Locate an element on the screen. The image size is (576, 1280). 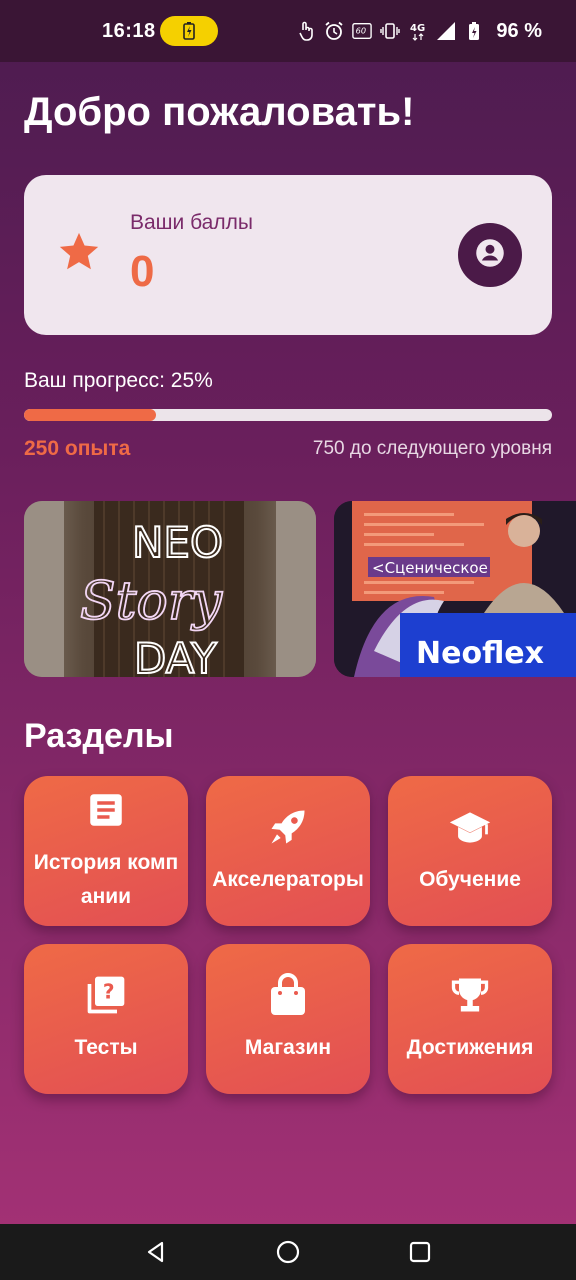
tile-achievements: Достижения is located at coordinates (470, 1019).